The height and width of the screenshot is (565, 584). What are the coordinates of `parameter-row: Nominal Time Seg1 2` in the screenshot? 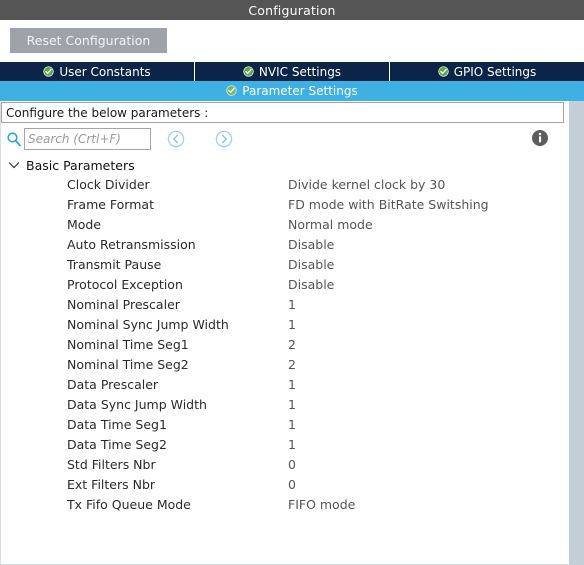 It's located at (283, 345).